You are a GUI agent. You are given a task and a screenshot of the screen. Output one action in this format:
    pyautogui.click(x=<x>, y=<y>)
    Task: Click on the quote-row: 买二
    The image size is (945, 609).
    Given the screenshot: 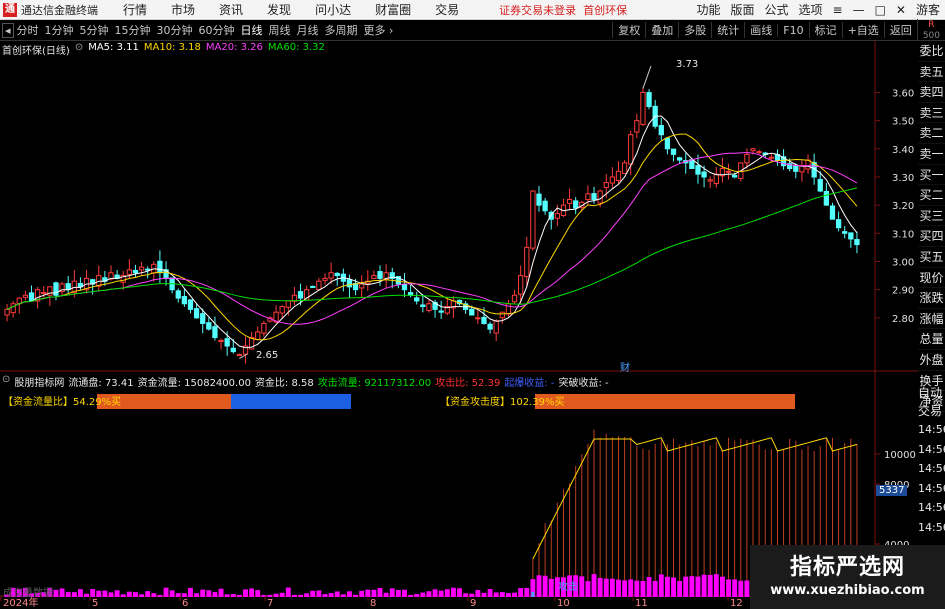 What is the action you would take?
    pyautogui.click(x=931, y=195)
    